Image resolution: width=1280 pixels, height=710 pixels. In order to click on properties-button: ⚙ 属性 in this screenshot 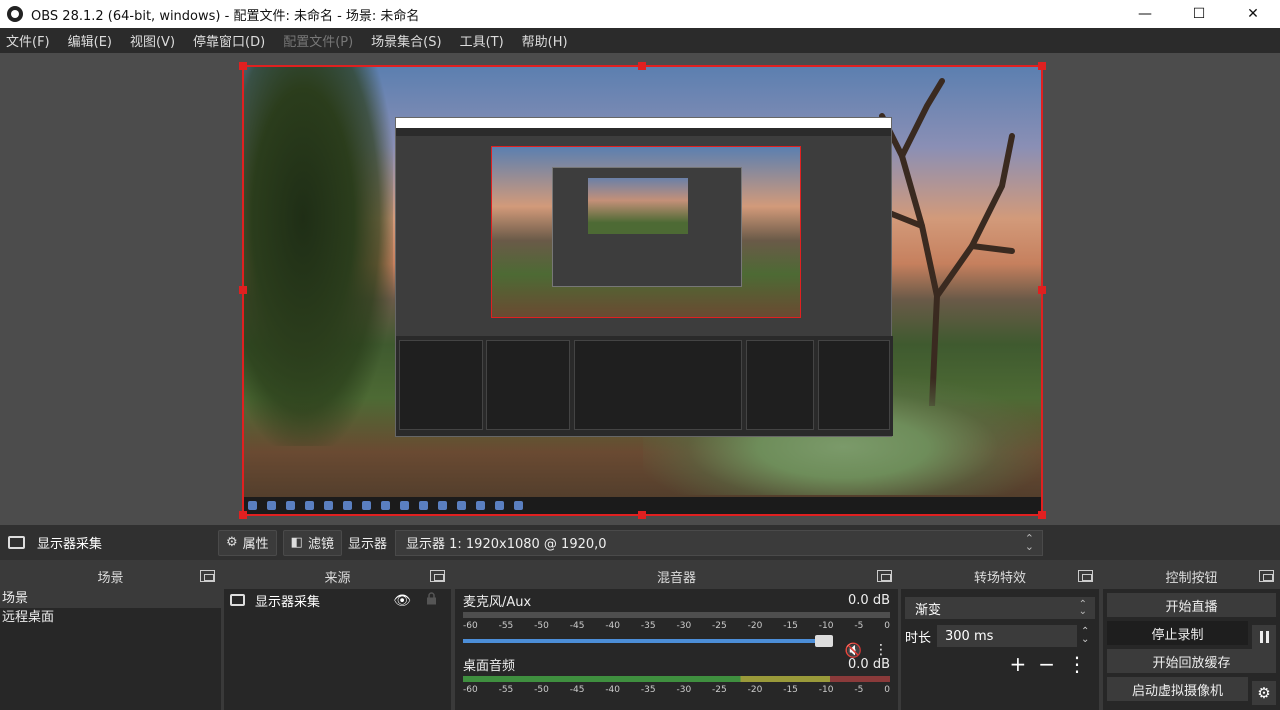, I will do `click(247, 542)`.